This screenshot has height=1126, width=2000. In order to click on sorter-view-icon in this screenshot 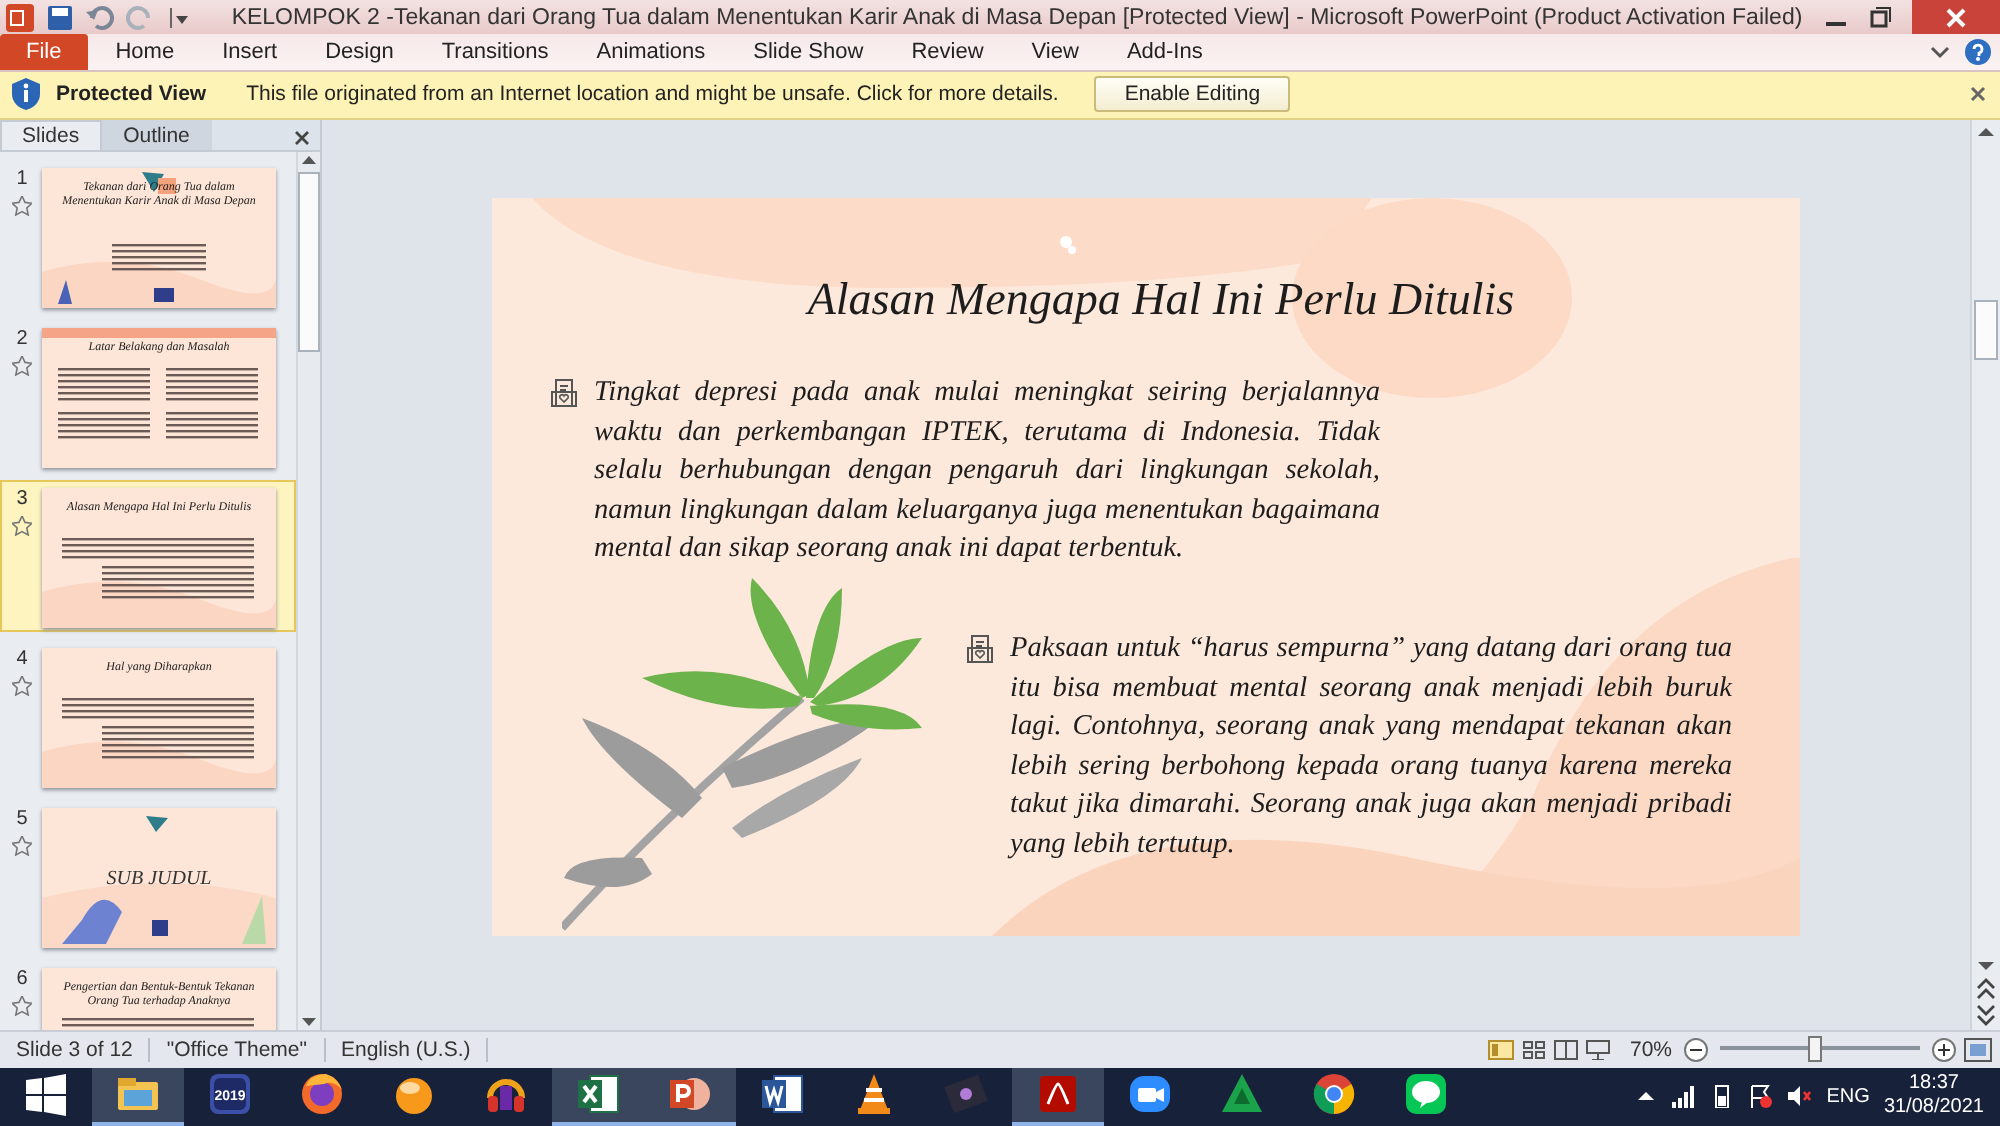, I will do `click(1533, 1049)`.